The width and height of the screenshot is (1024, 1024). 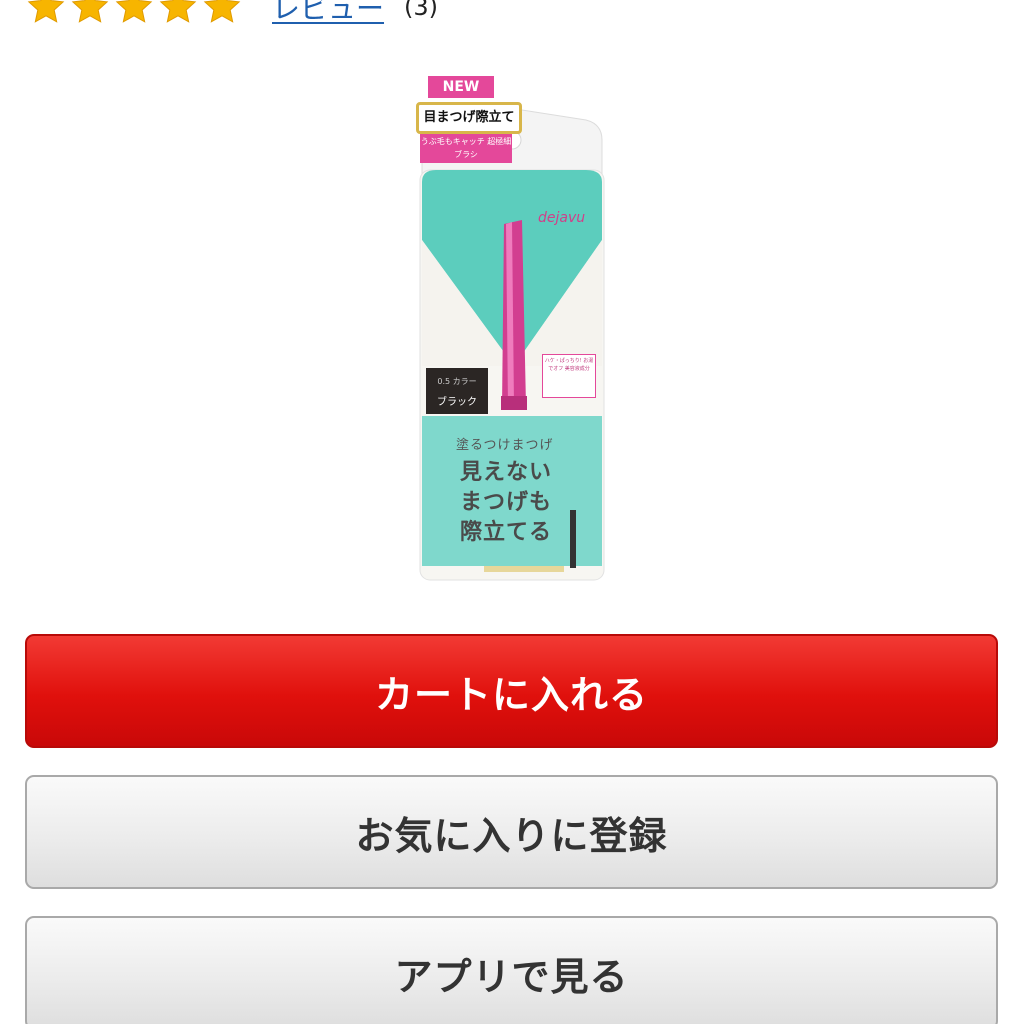 I want to click on package-color-label: ブラック, so click(x=457, y=402).